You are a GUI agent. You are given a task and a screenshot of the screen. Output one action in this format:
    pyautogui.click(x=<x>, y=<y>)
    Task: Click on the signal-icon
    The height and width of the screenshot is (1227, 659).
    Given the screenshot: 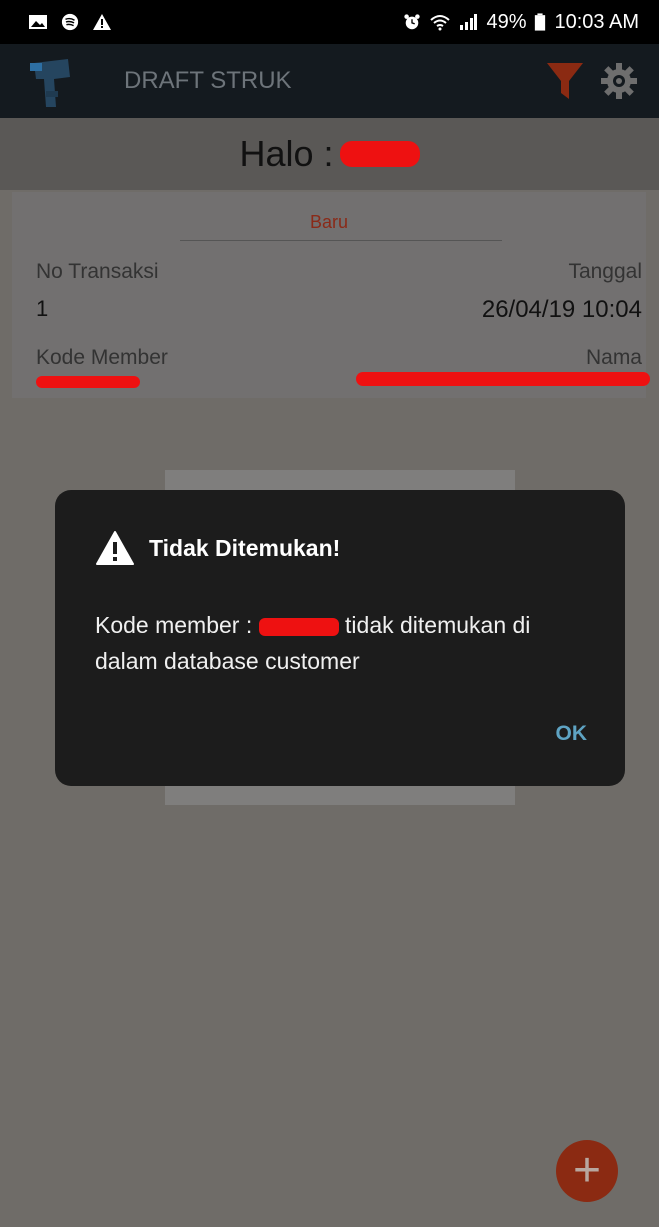 What is the action you would take?
    pyautogui.click(x=469, y=22)
    